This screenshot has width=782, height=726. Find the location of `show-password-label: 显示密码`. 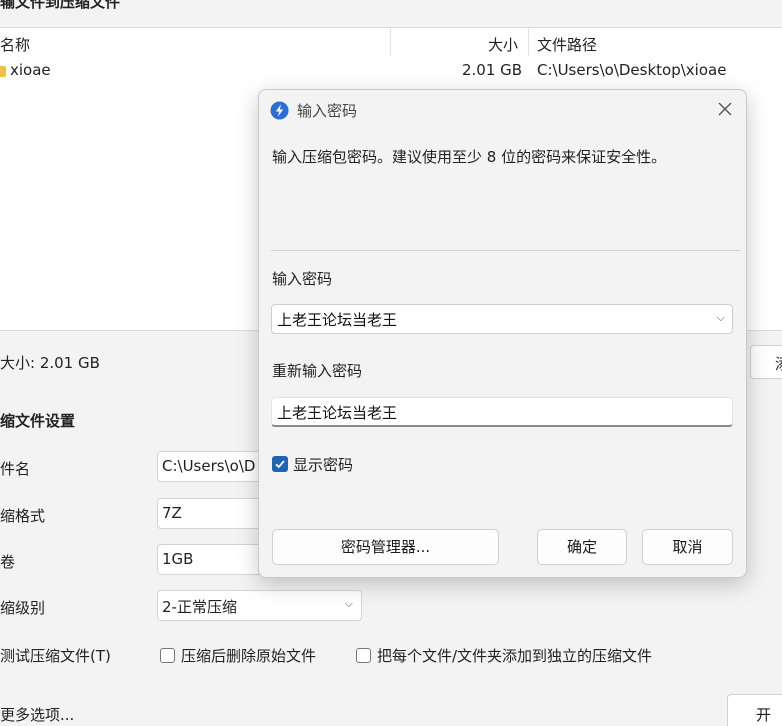

show-password-label: 显示密码 is located at coordinates (323, 465).